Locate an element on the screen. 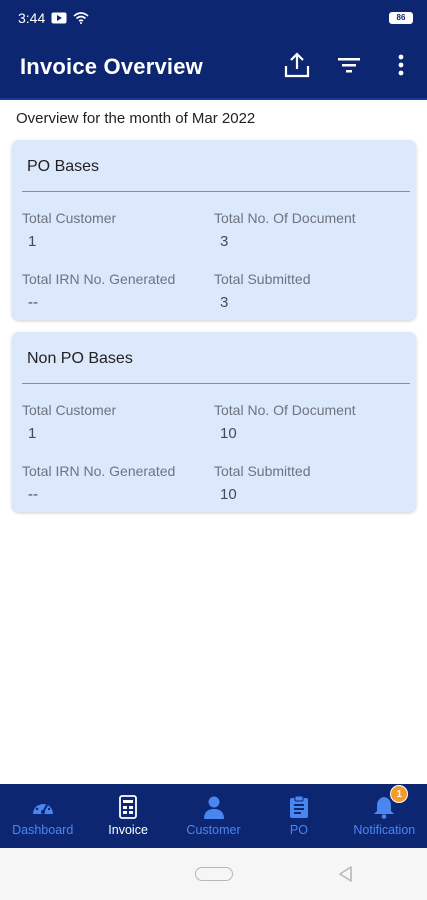 The width and height of the screenshot is (427, 900). bell-icon: 1 is located at coordinates (390, 802).